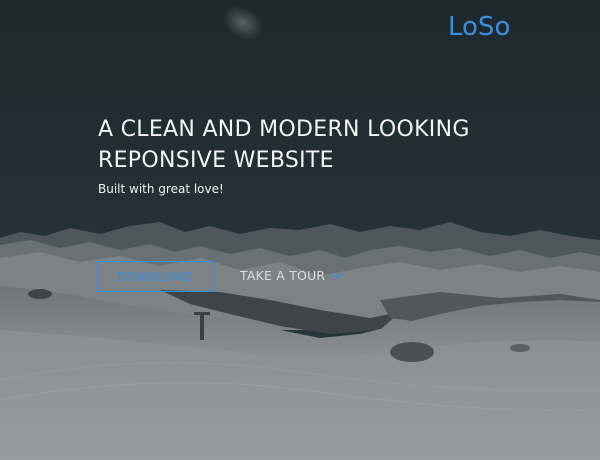 This screenshot has height=460, width=600. I want to click on download-button-label: DOWNLOAD, so click(155, 276).